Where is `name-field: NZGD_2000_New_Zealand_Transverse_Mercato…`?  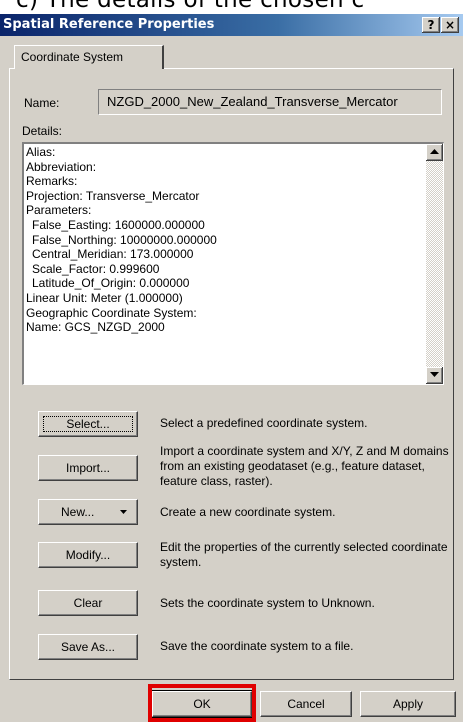
name-field: NZGD_2000_New_Zealand_Transverse_Mercato… is located at coordinates (270, 102).